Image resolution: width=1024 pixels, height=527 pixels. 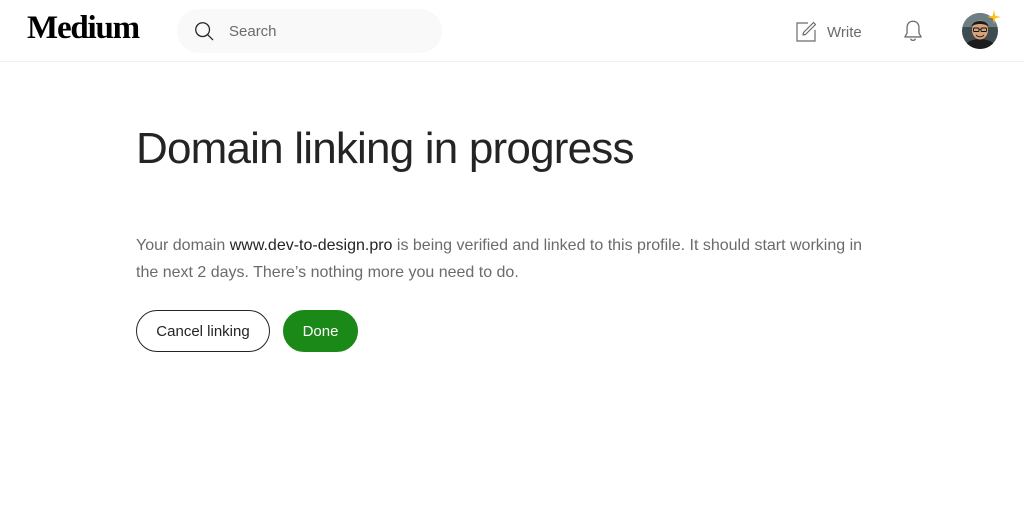 What do you see at coordinates (203, 331) in the screenshot?
I see `cancel-linking-button: Cancel linking` at bounding box center [203, 331].